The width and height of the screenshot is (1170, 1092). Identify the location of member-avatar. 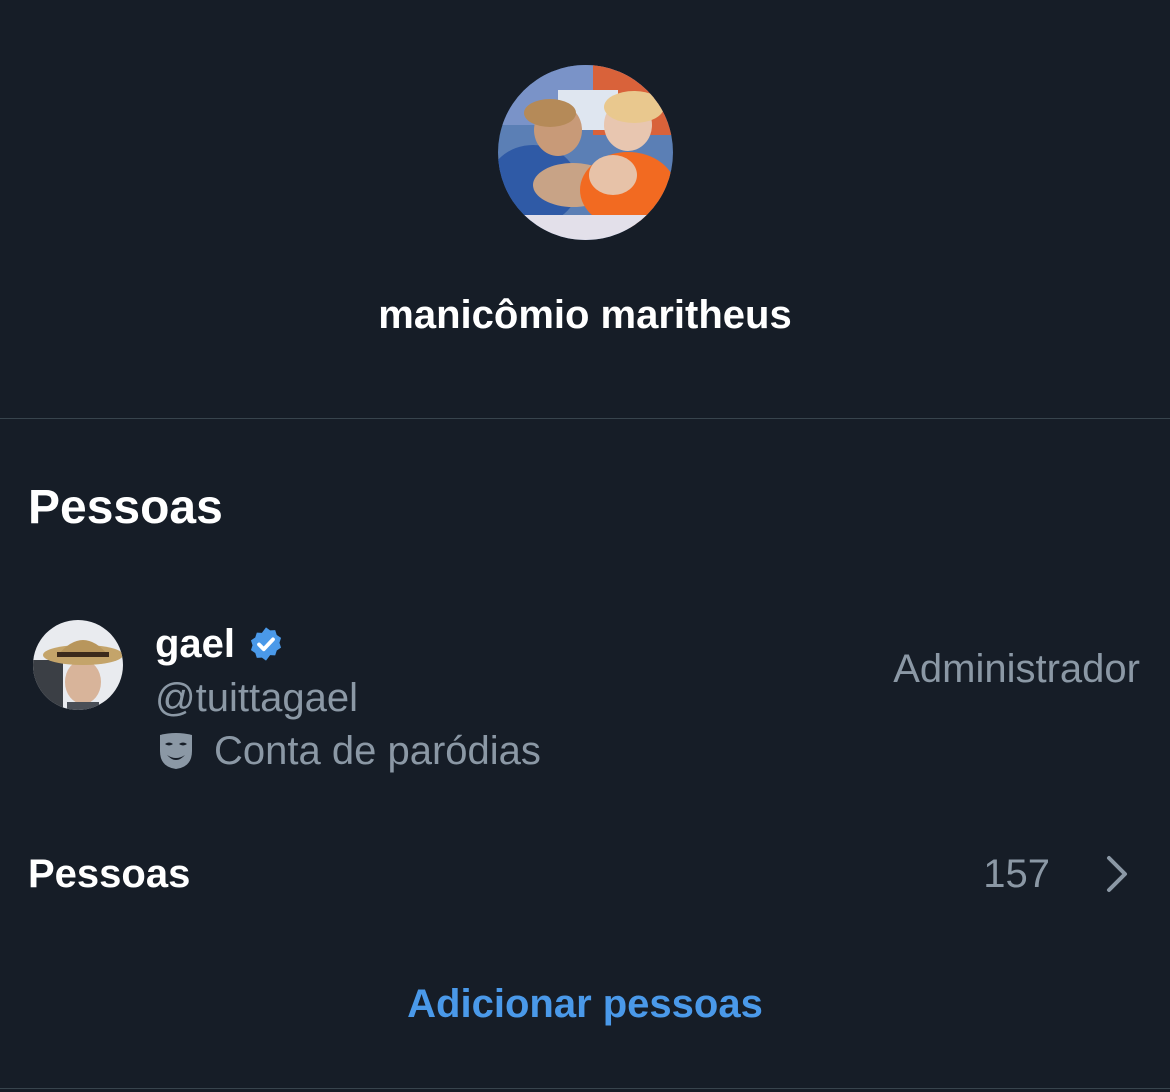
(78, 665).